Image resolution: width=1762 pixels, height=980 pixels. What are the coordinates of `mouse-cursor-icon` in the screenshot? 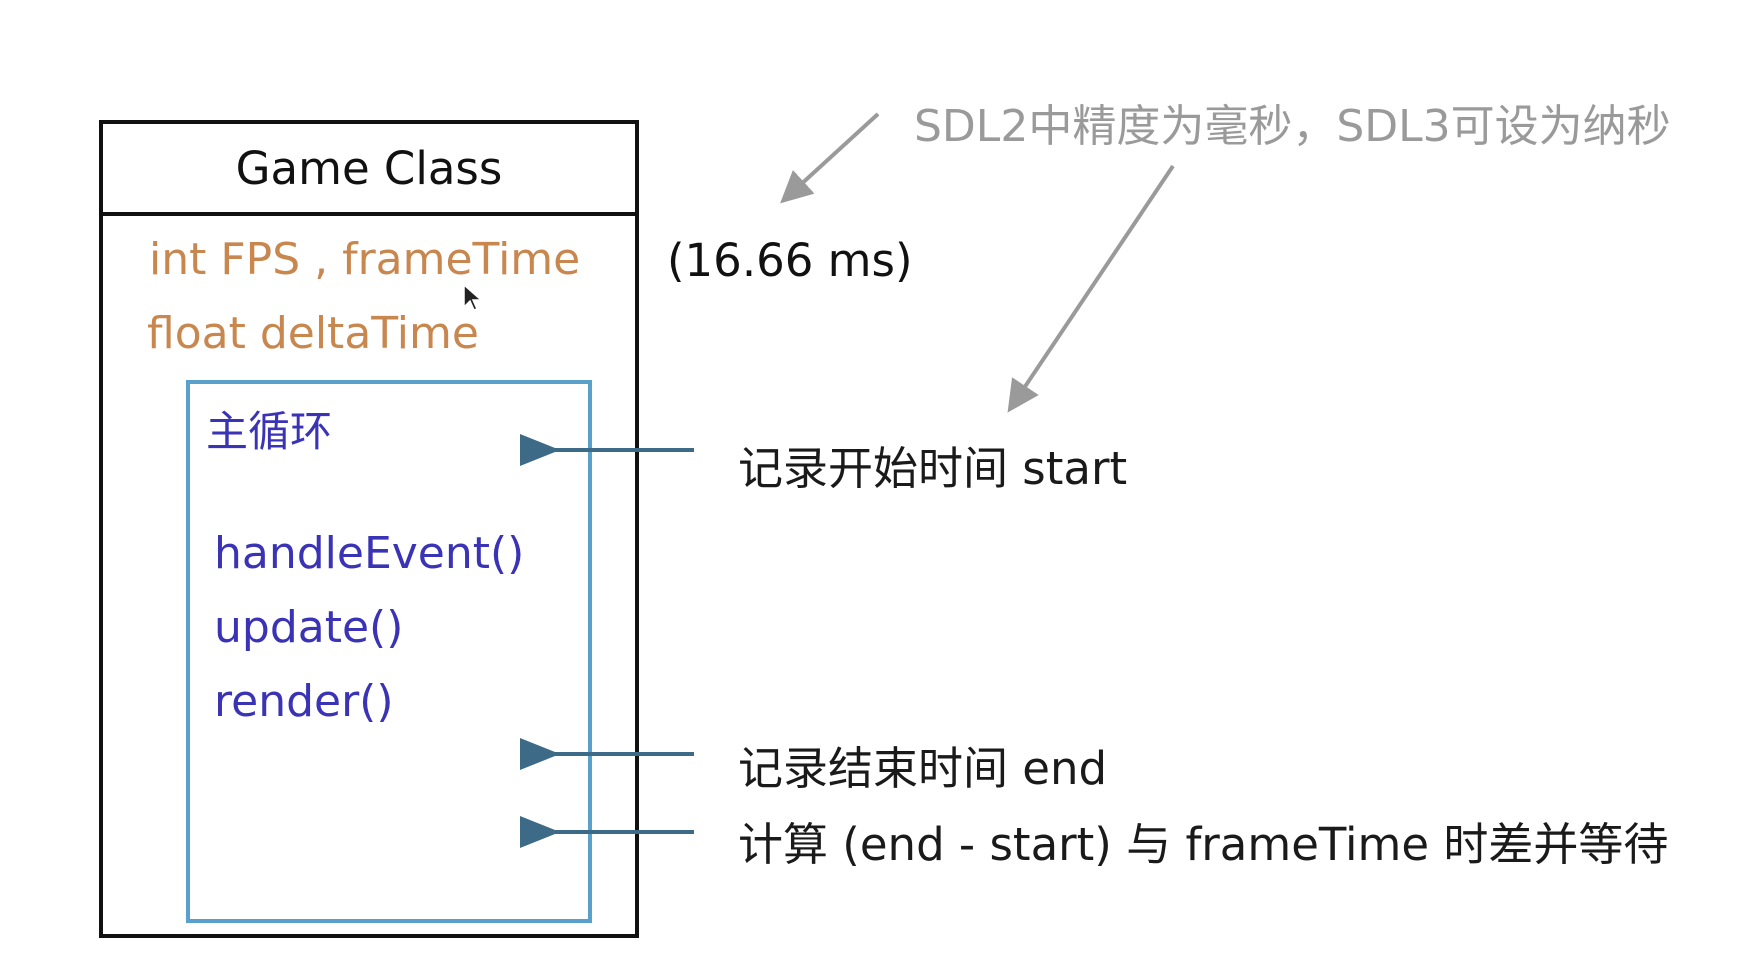 It's located at (473, 297).